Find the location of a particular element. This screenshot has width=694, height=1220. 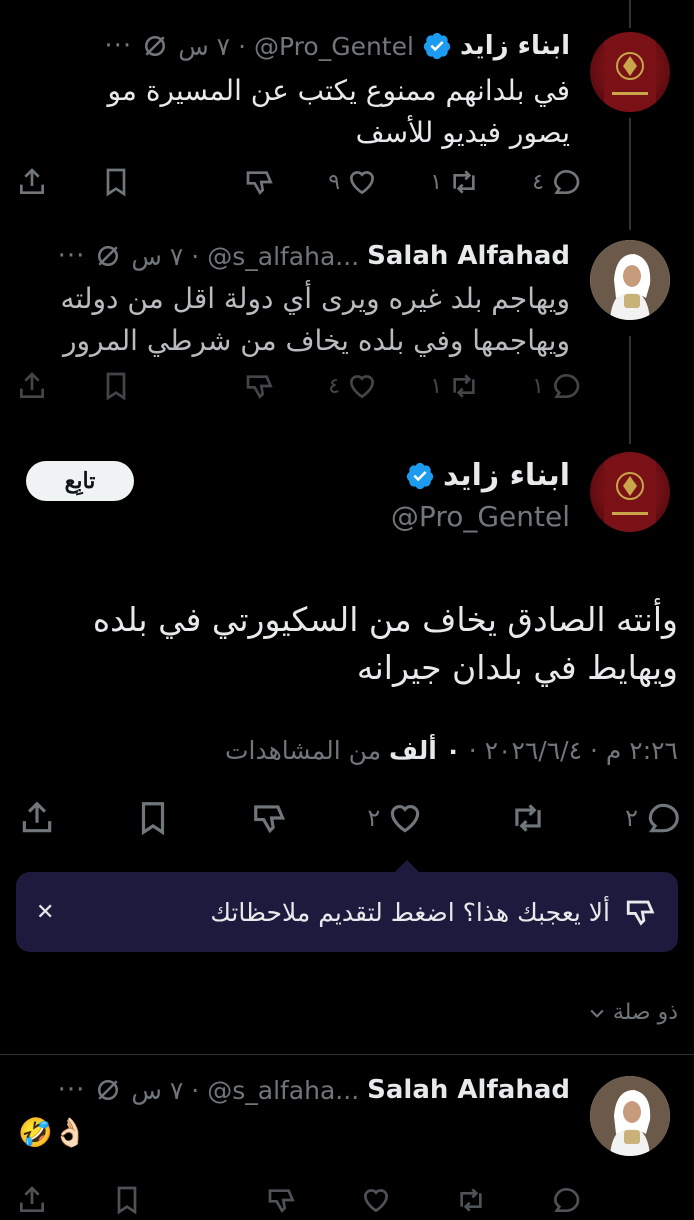

tweet-actions: ٤ ١ ١ is located at coordinates (299, 386).